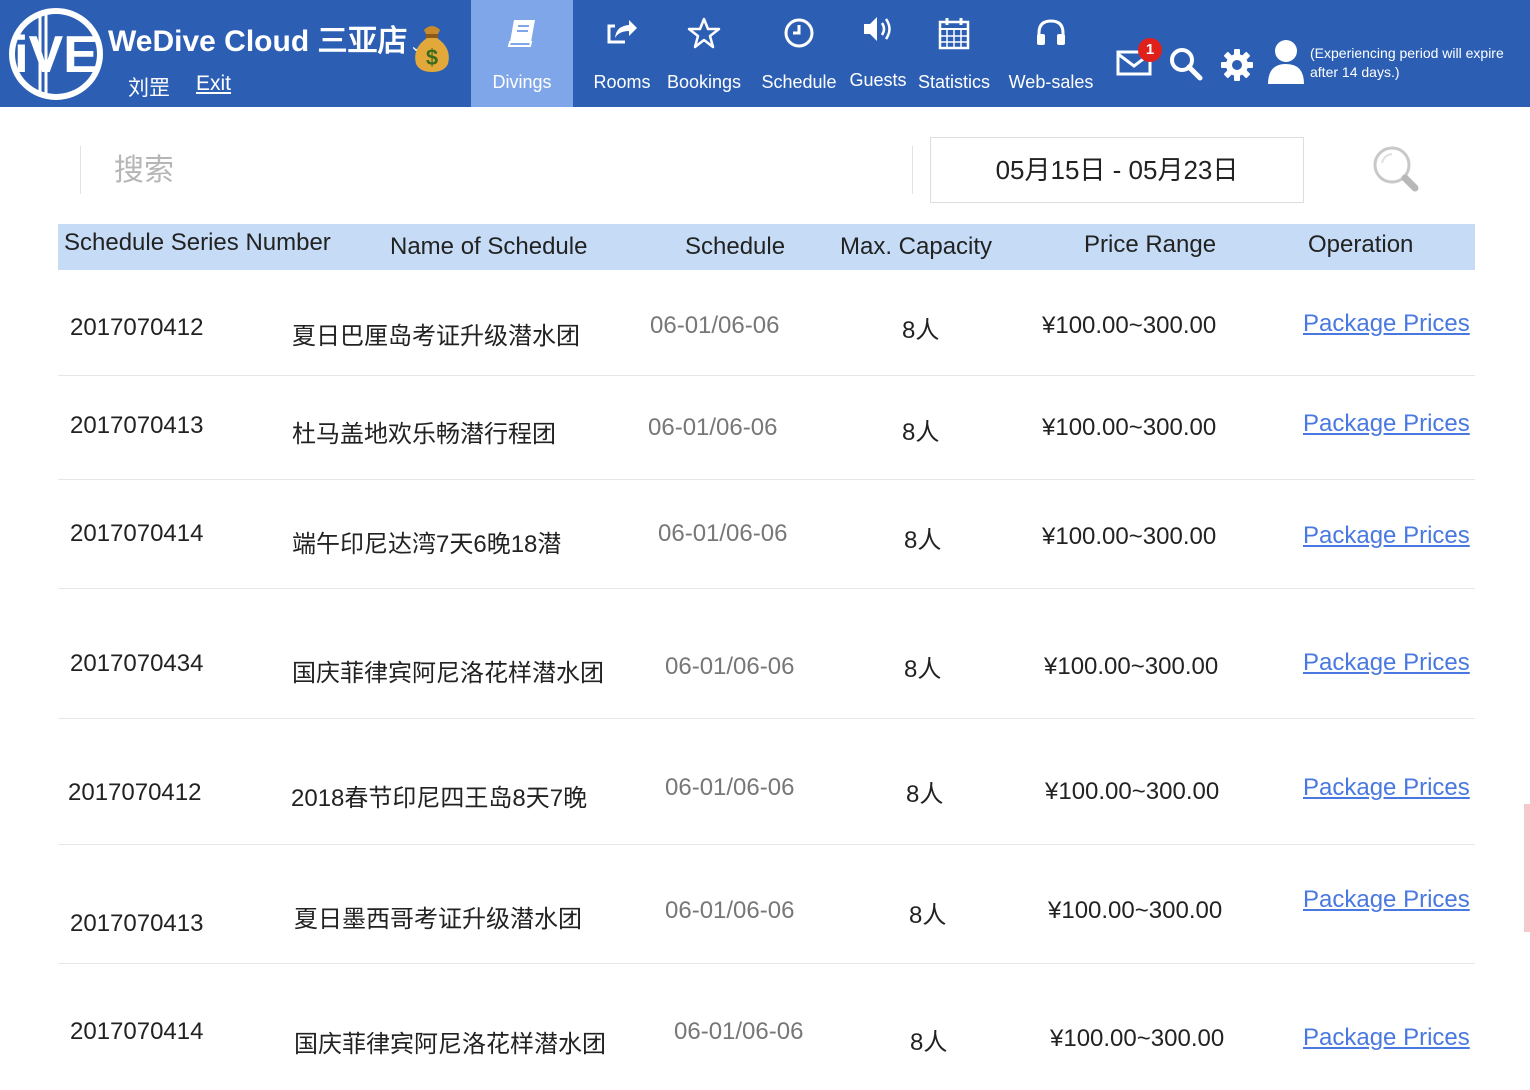 The height and width of the screenshot is (1090, 1530). I want to click on date-range-picker: 05月15日 - 05月23日, so click(1117, 170).